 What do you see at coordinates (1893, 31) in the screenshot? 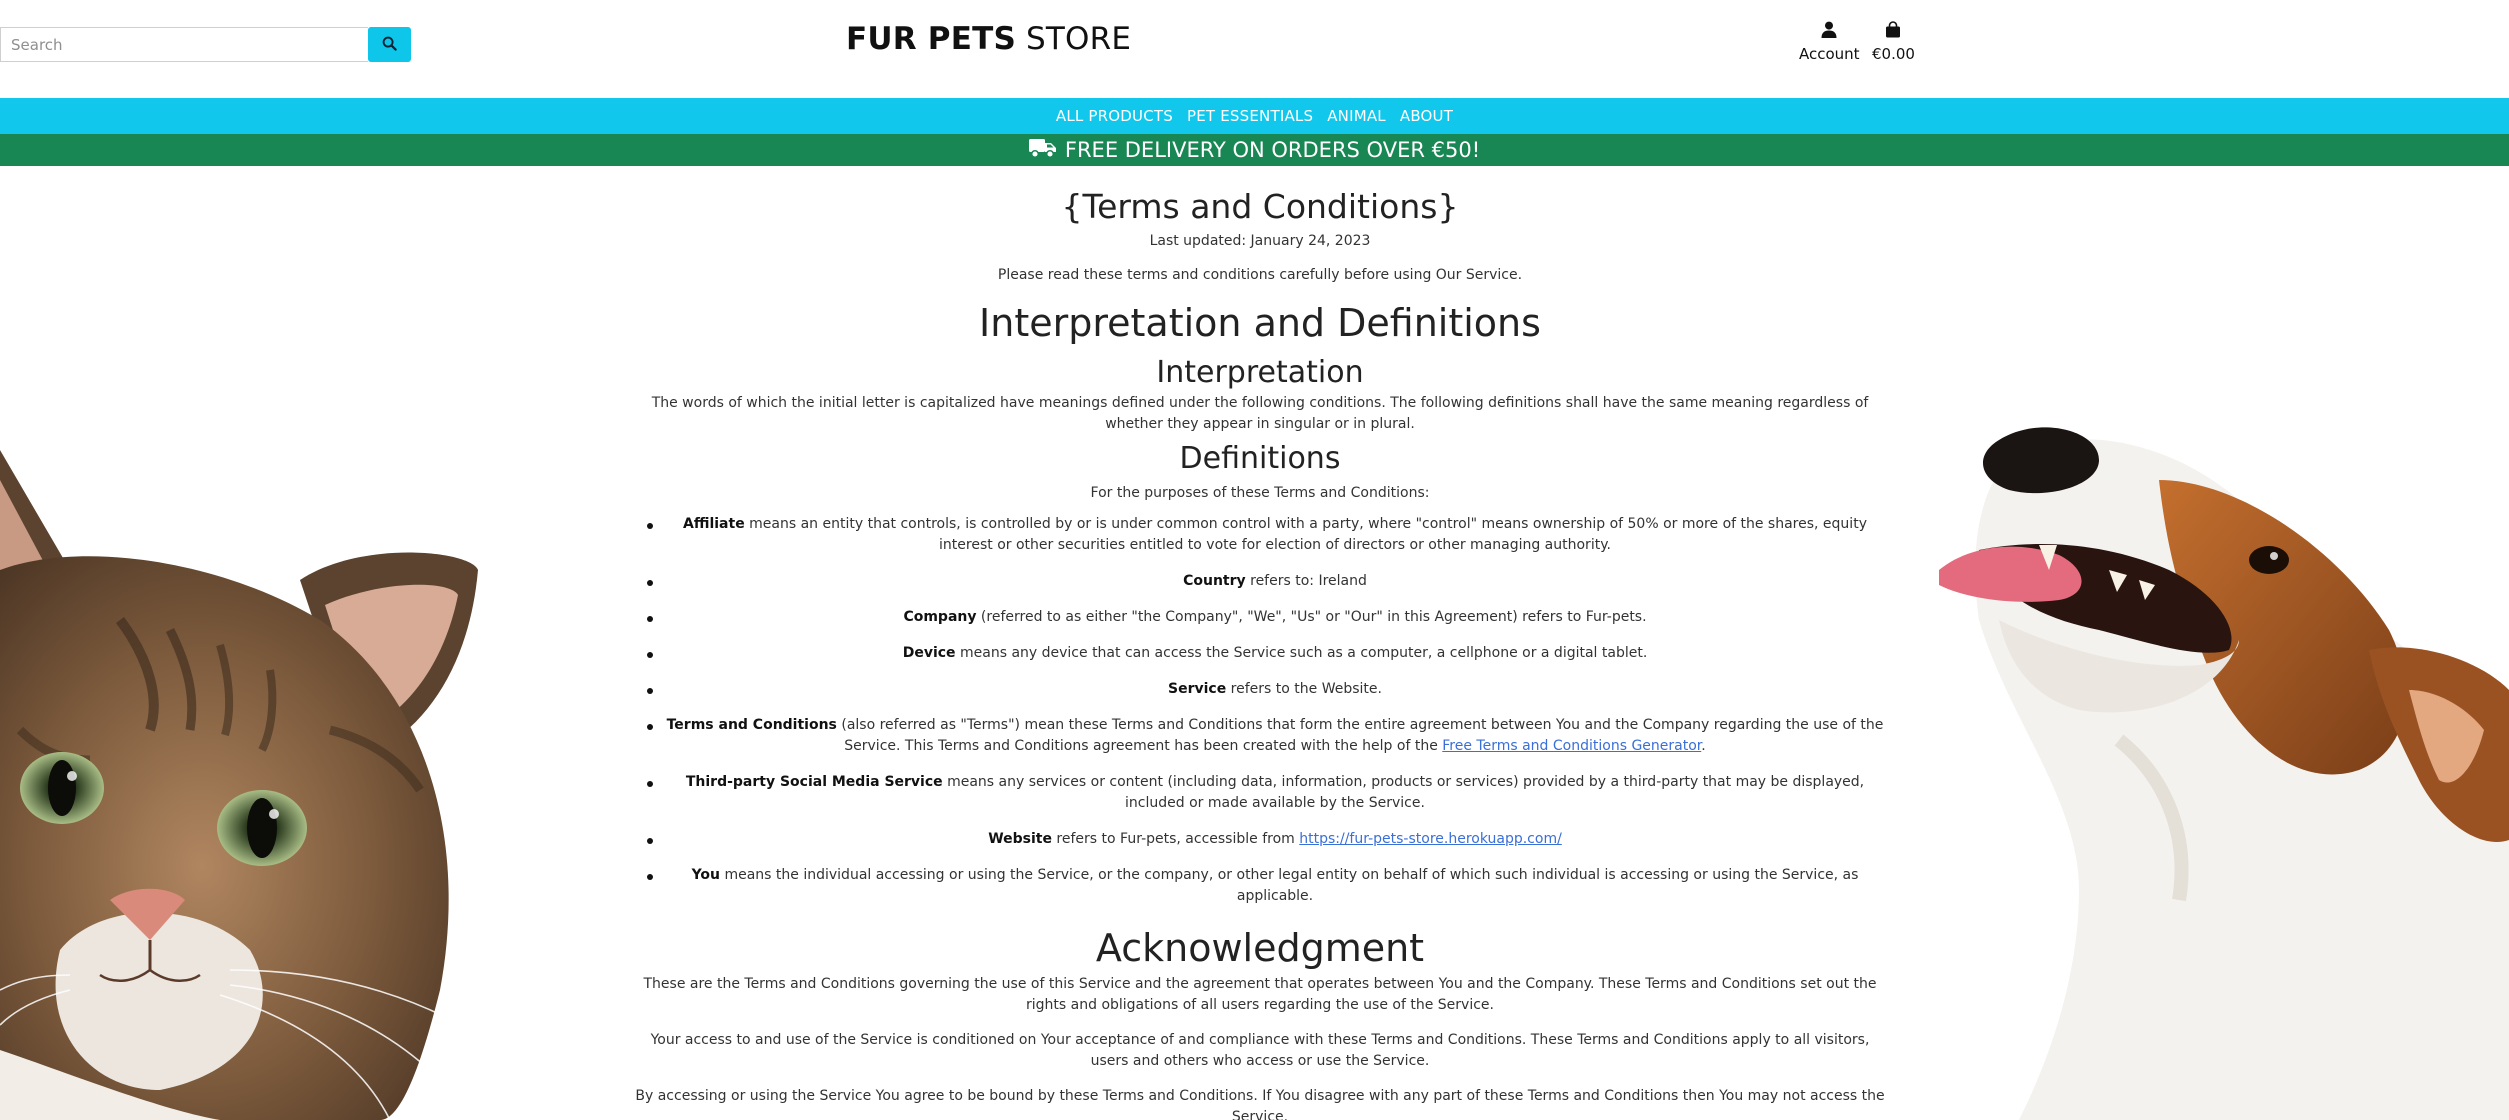
I see `shopping-bag-icon` at bounding box center [1893, 31].